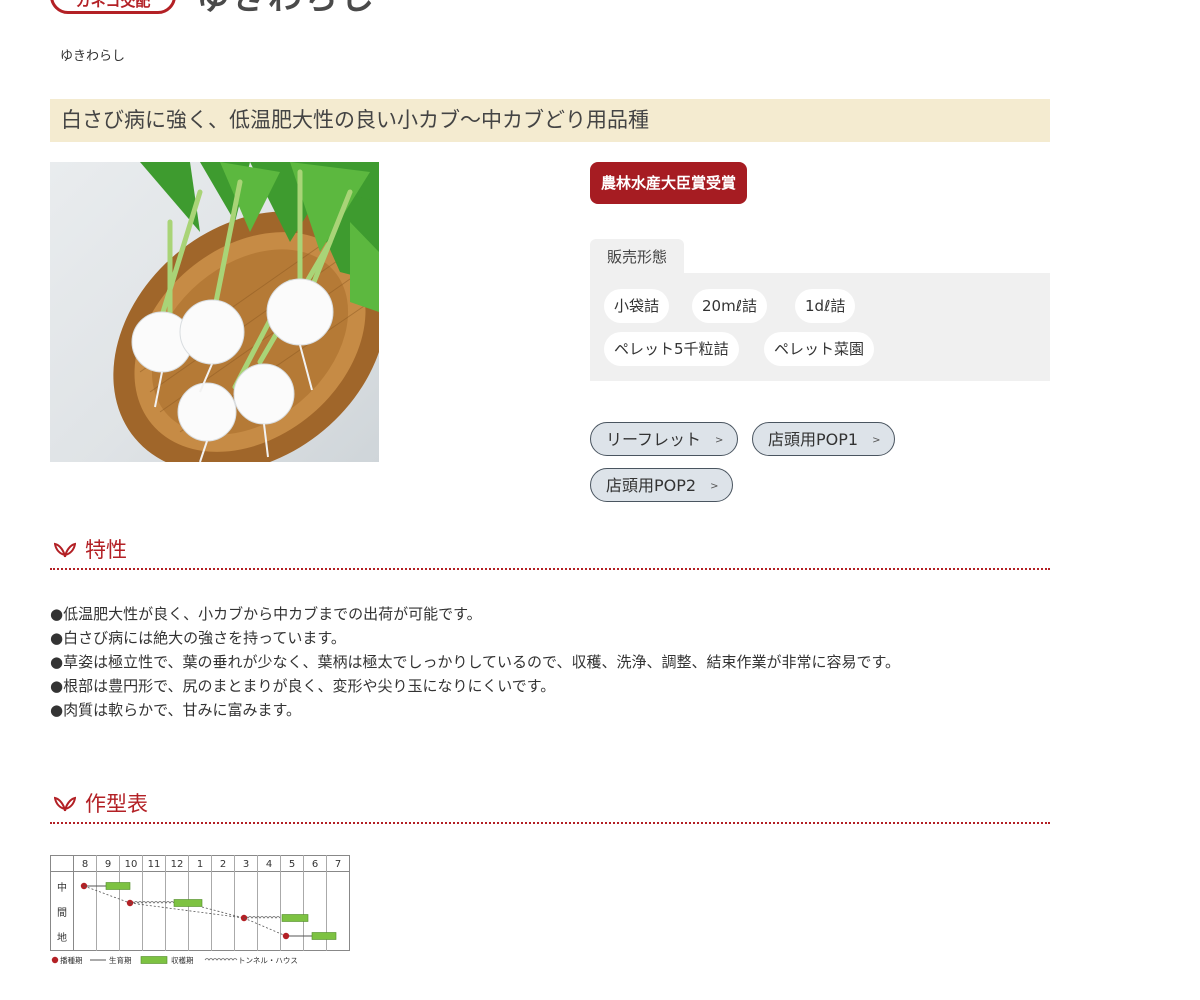 This screenshot has height=1000, width=1200. Describe the element at coordinates (286, 936) in the screenshot. I see `sowing-mark` at that location.